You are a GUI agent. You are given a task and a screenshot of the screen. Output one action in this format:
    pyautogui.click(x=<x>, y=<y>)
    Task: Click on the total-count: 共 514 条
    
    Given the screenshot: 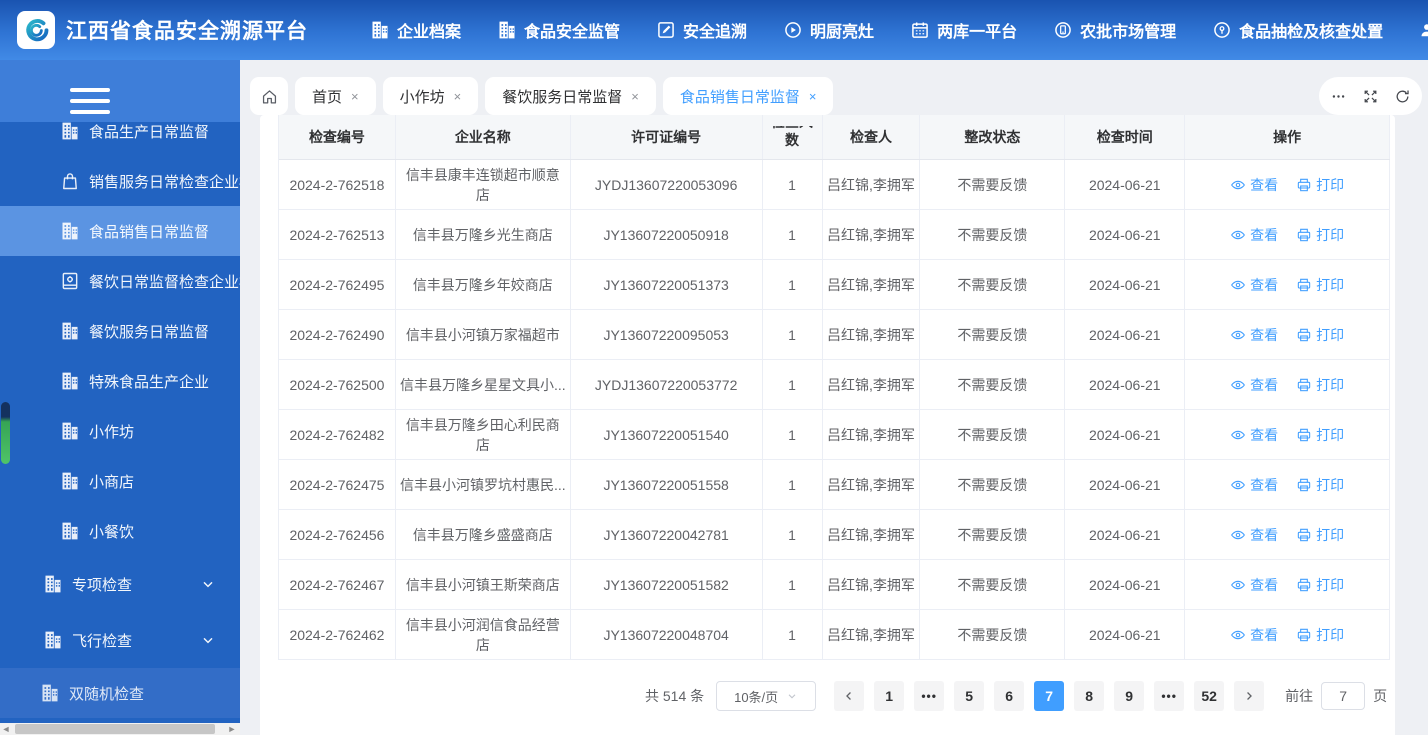 What is the action you would take?
    pyautogui.click(x=675, y=696)
    